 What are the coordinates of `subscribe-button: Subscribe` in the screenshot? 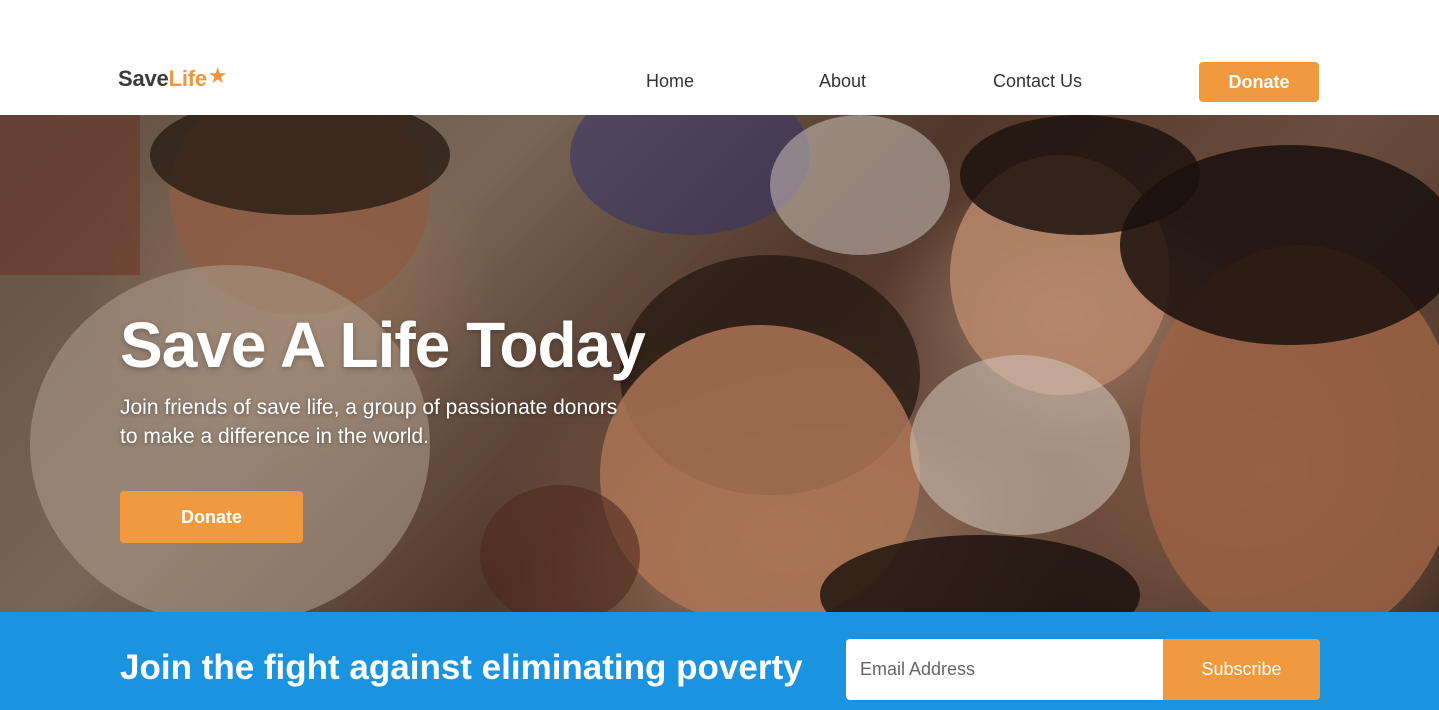 It's located at (1241, 669).